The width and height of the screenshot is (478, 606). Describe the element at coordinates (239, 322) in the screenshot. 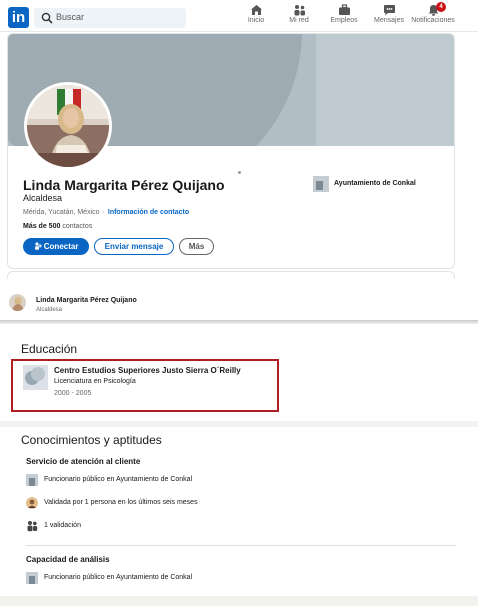

I see `sticky-header-shadow` at that location.